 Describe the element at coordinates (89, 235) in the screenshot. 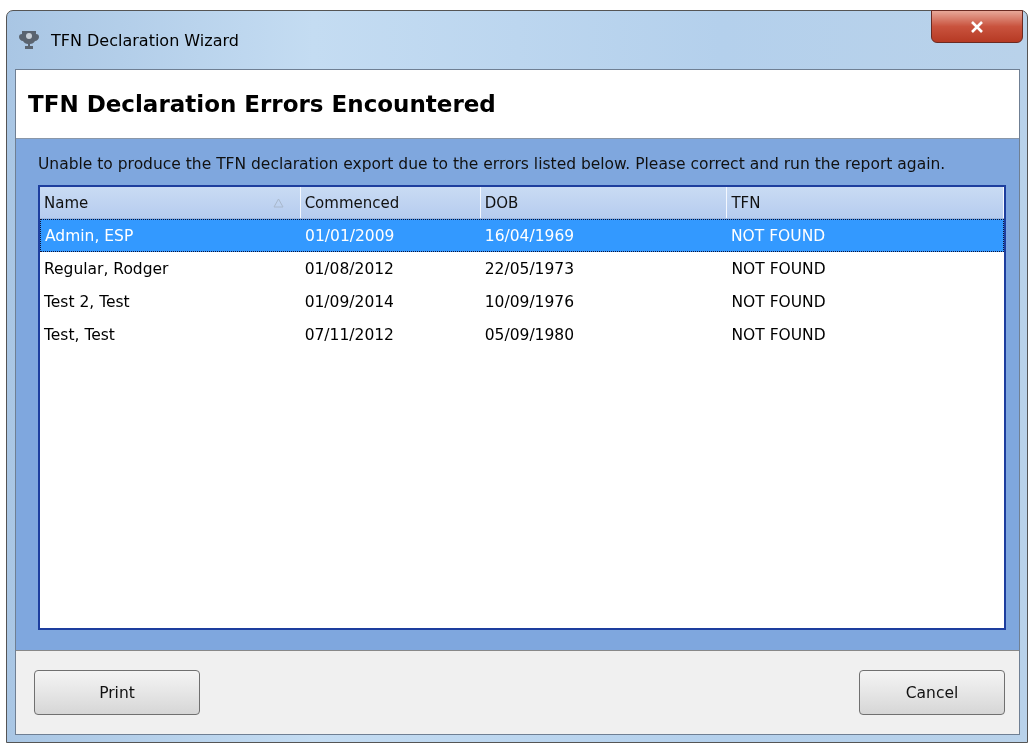

I see `table-cell-text: Admin, ESP` at that location.